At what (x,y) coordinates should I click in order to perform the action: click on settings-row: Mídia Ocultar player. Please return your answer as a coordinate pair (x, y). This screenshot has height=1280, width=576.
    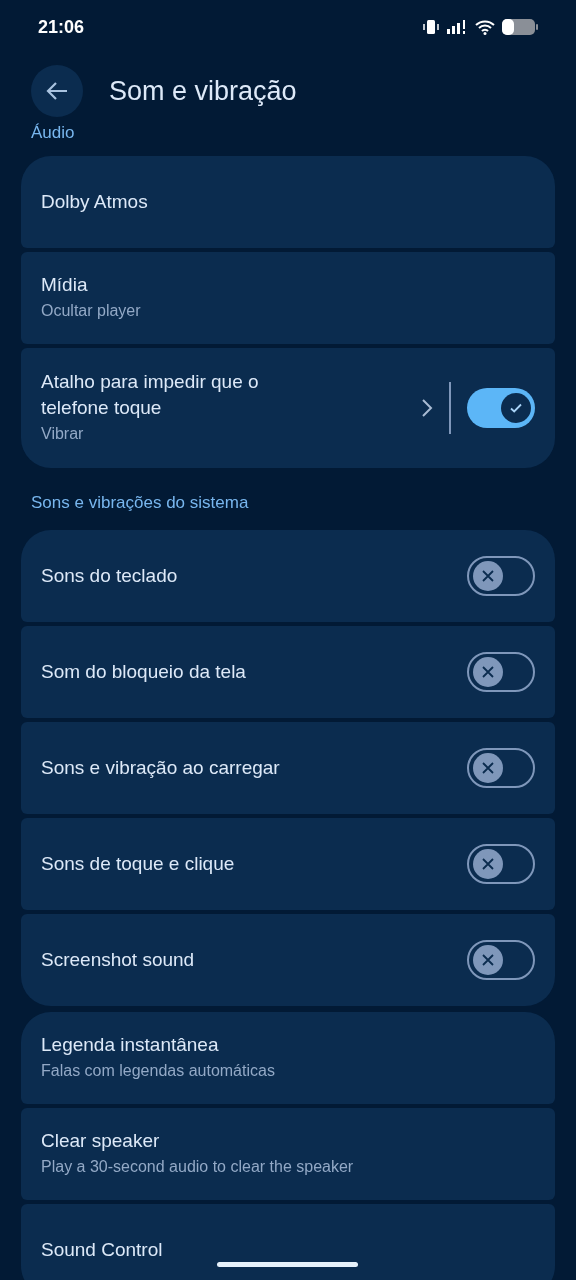
    Looking at the image, I should click on (288, 298).